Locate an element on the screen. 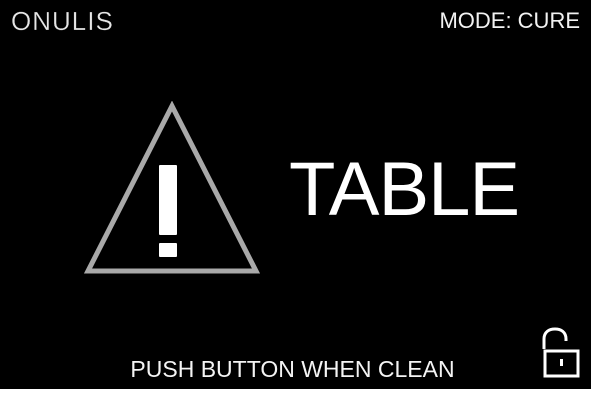 Image resolution: width=591 pixels, height=393 pixels. mode-indicator: MODE: CURE is located at coordinates (509, 20).